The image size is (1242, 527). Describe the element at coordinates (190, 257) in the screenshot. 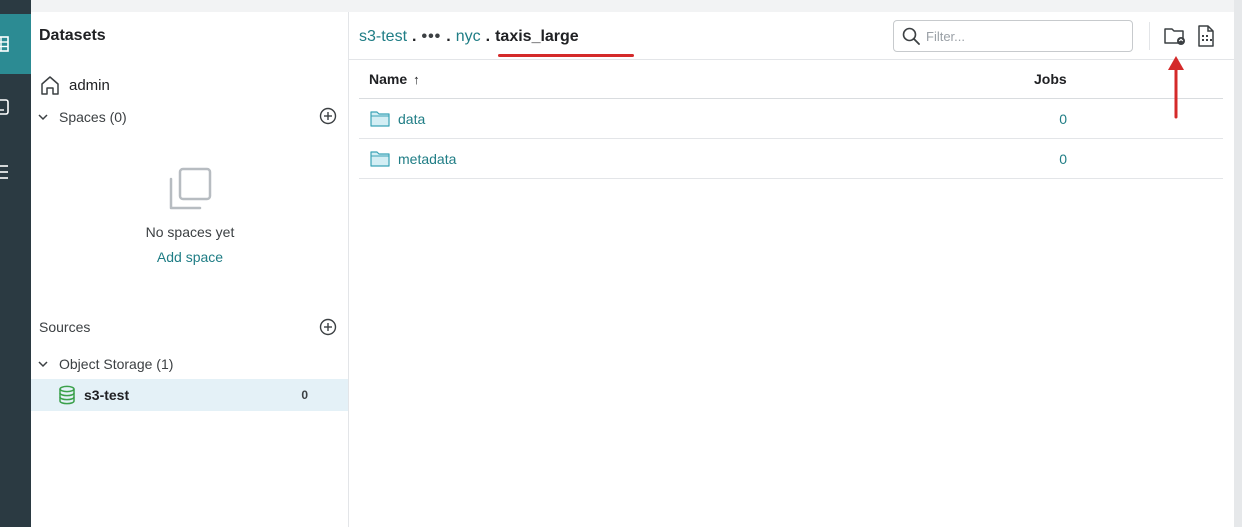

I see `add-space-link: Add space` at that location.